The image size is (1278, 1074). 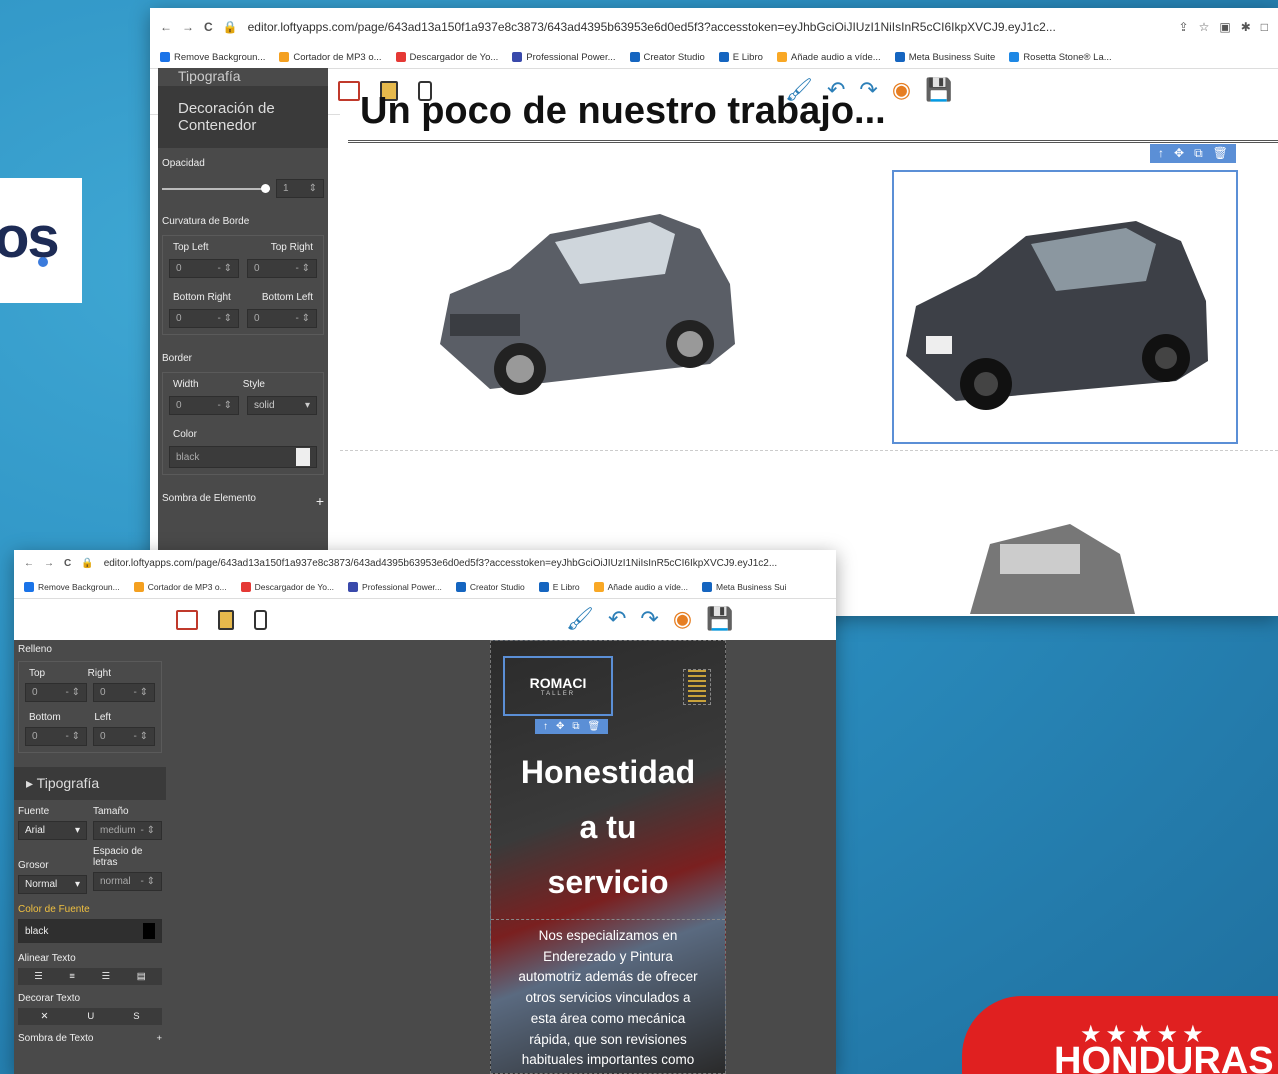 What do you see at coordinates (1184, 27) in the screenshot?
I see `share-icon: ⇪` at bounding box center [1184, 27].